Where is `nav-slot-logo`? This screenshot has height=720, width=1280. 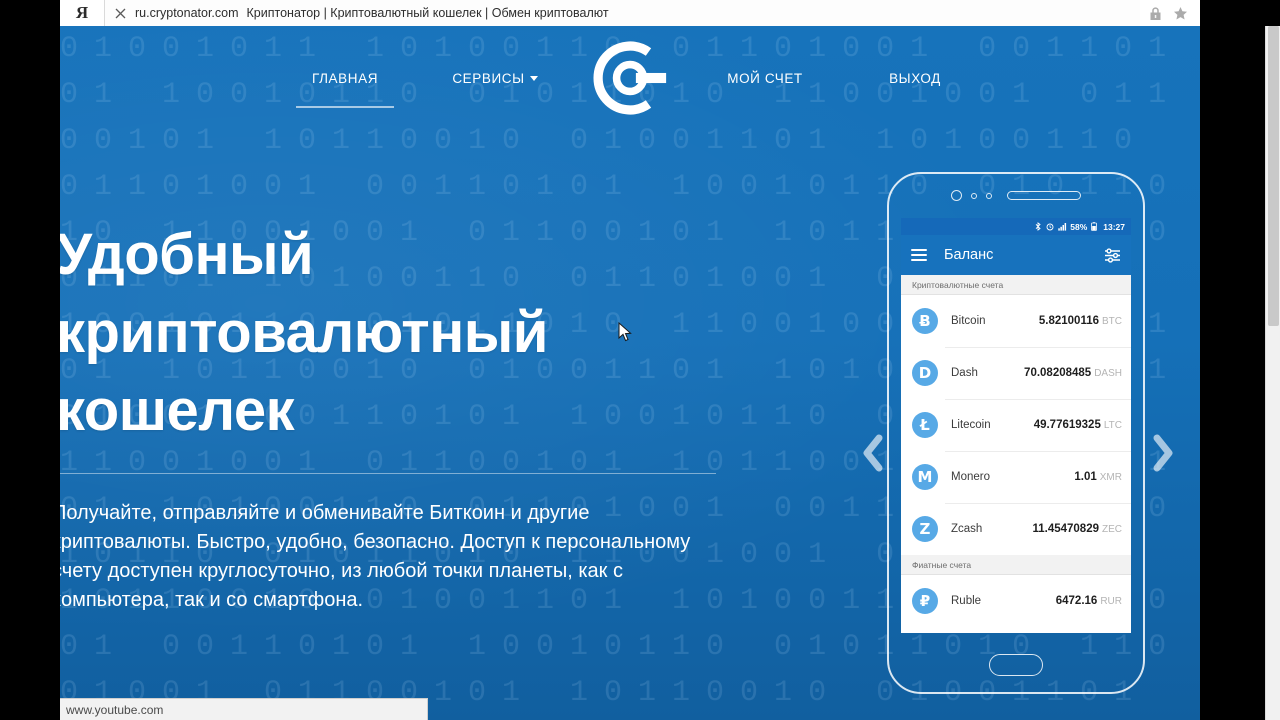 nav-slot-logo is located at coordinates (630, 78).